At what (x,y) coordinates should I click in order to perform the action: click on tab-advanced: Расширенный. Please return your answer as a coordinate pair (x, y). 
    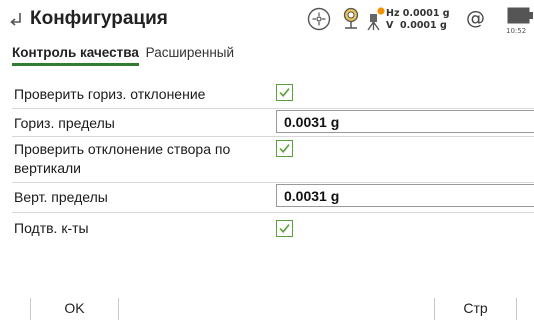
    Looking at the image, I should click on (190, 53).